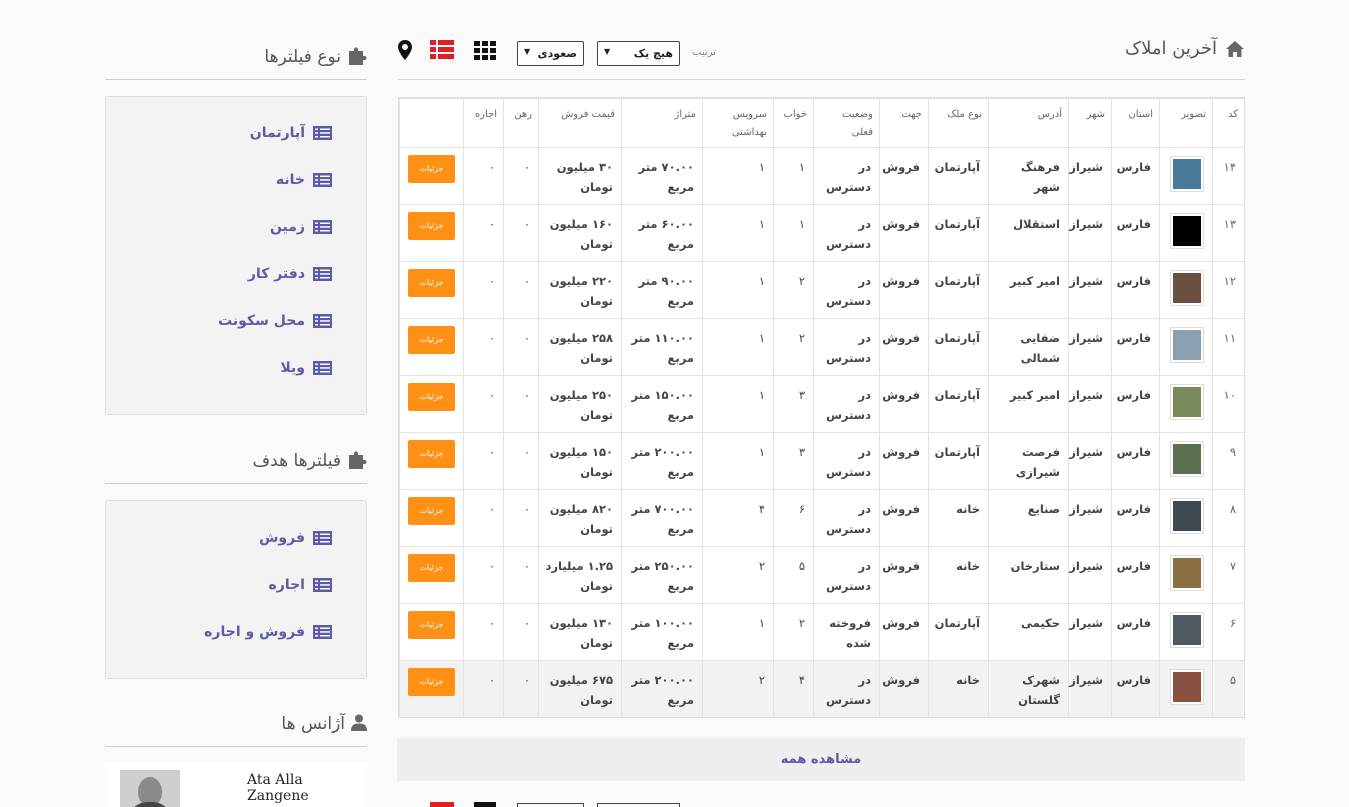  I want to click on filter-item: ویلا, so click(306, 368).